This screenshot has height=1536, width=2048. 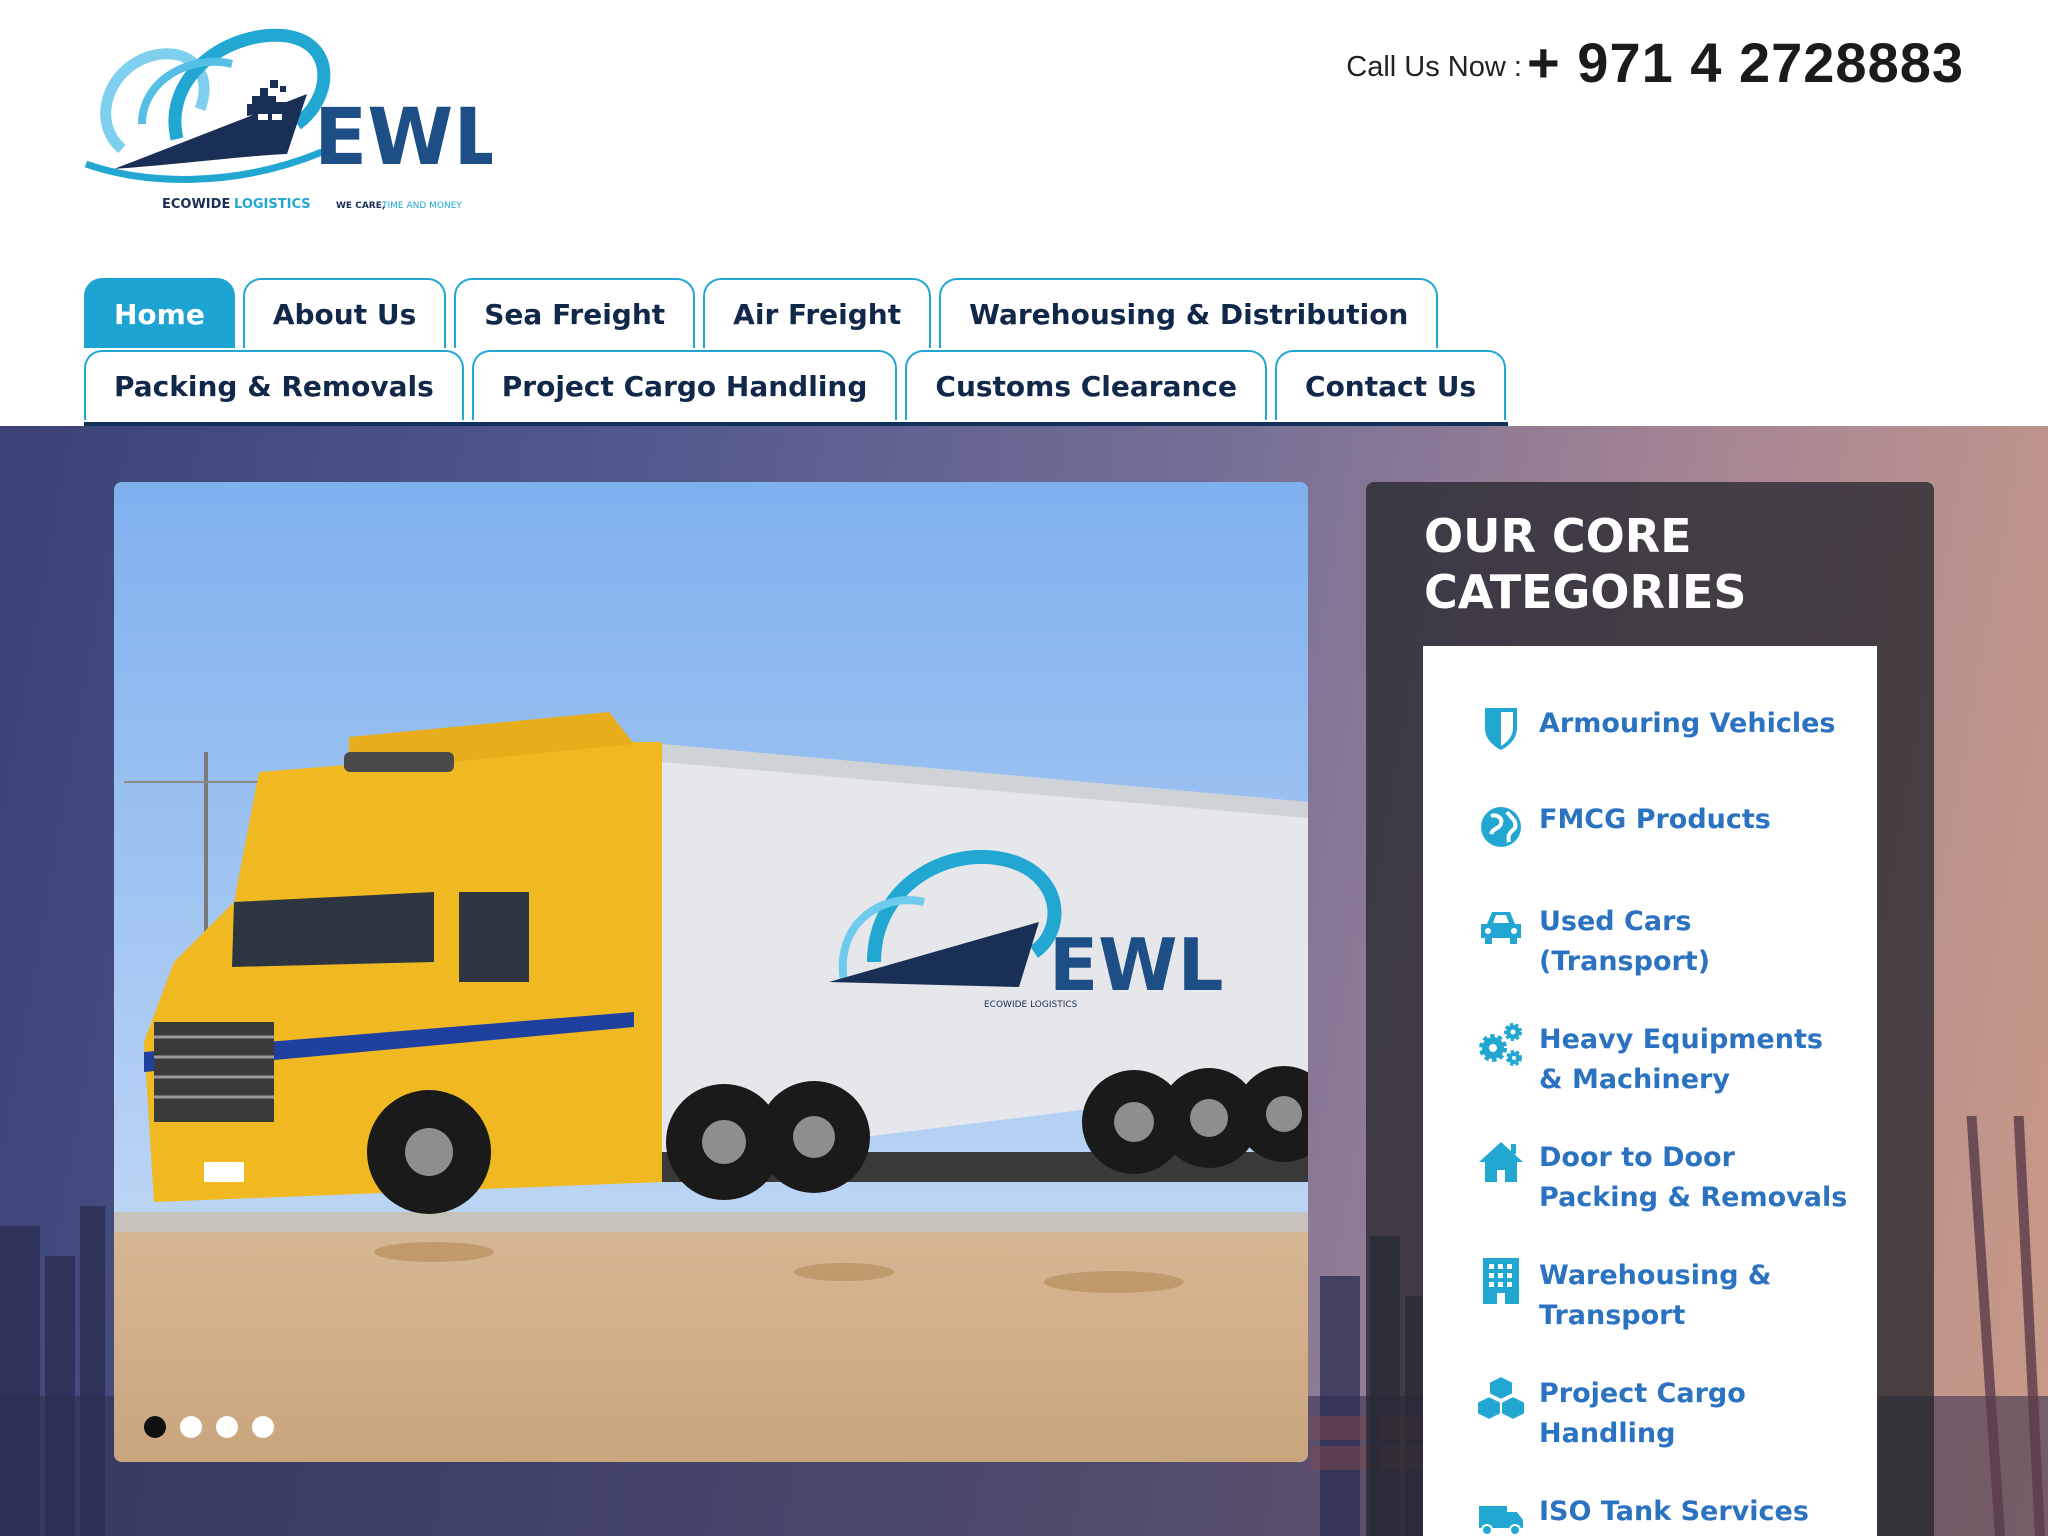 What do you see at coordinates (684, 385) in the screenshot?
I see `tab-project-cargo-handling: Project Cargo Handling` at bounding box center [684, 385].